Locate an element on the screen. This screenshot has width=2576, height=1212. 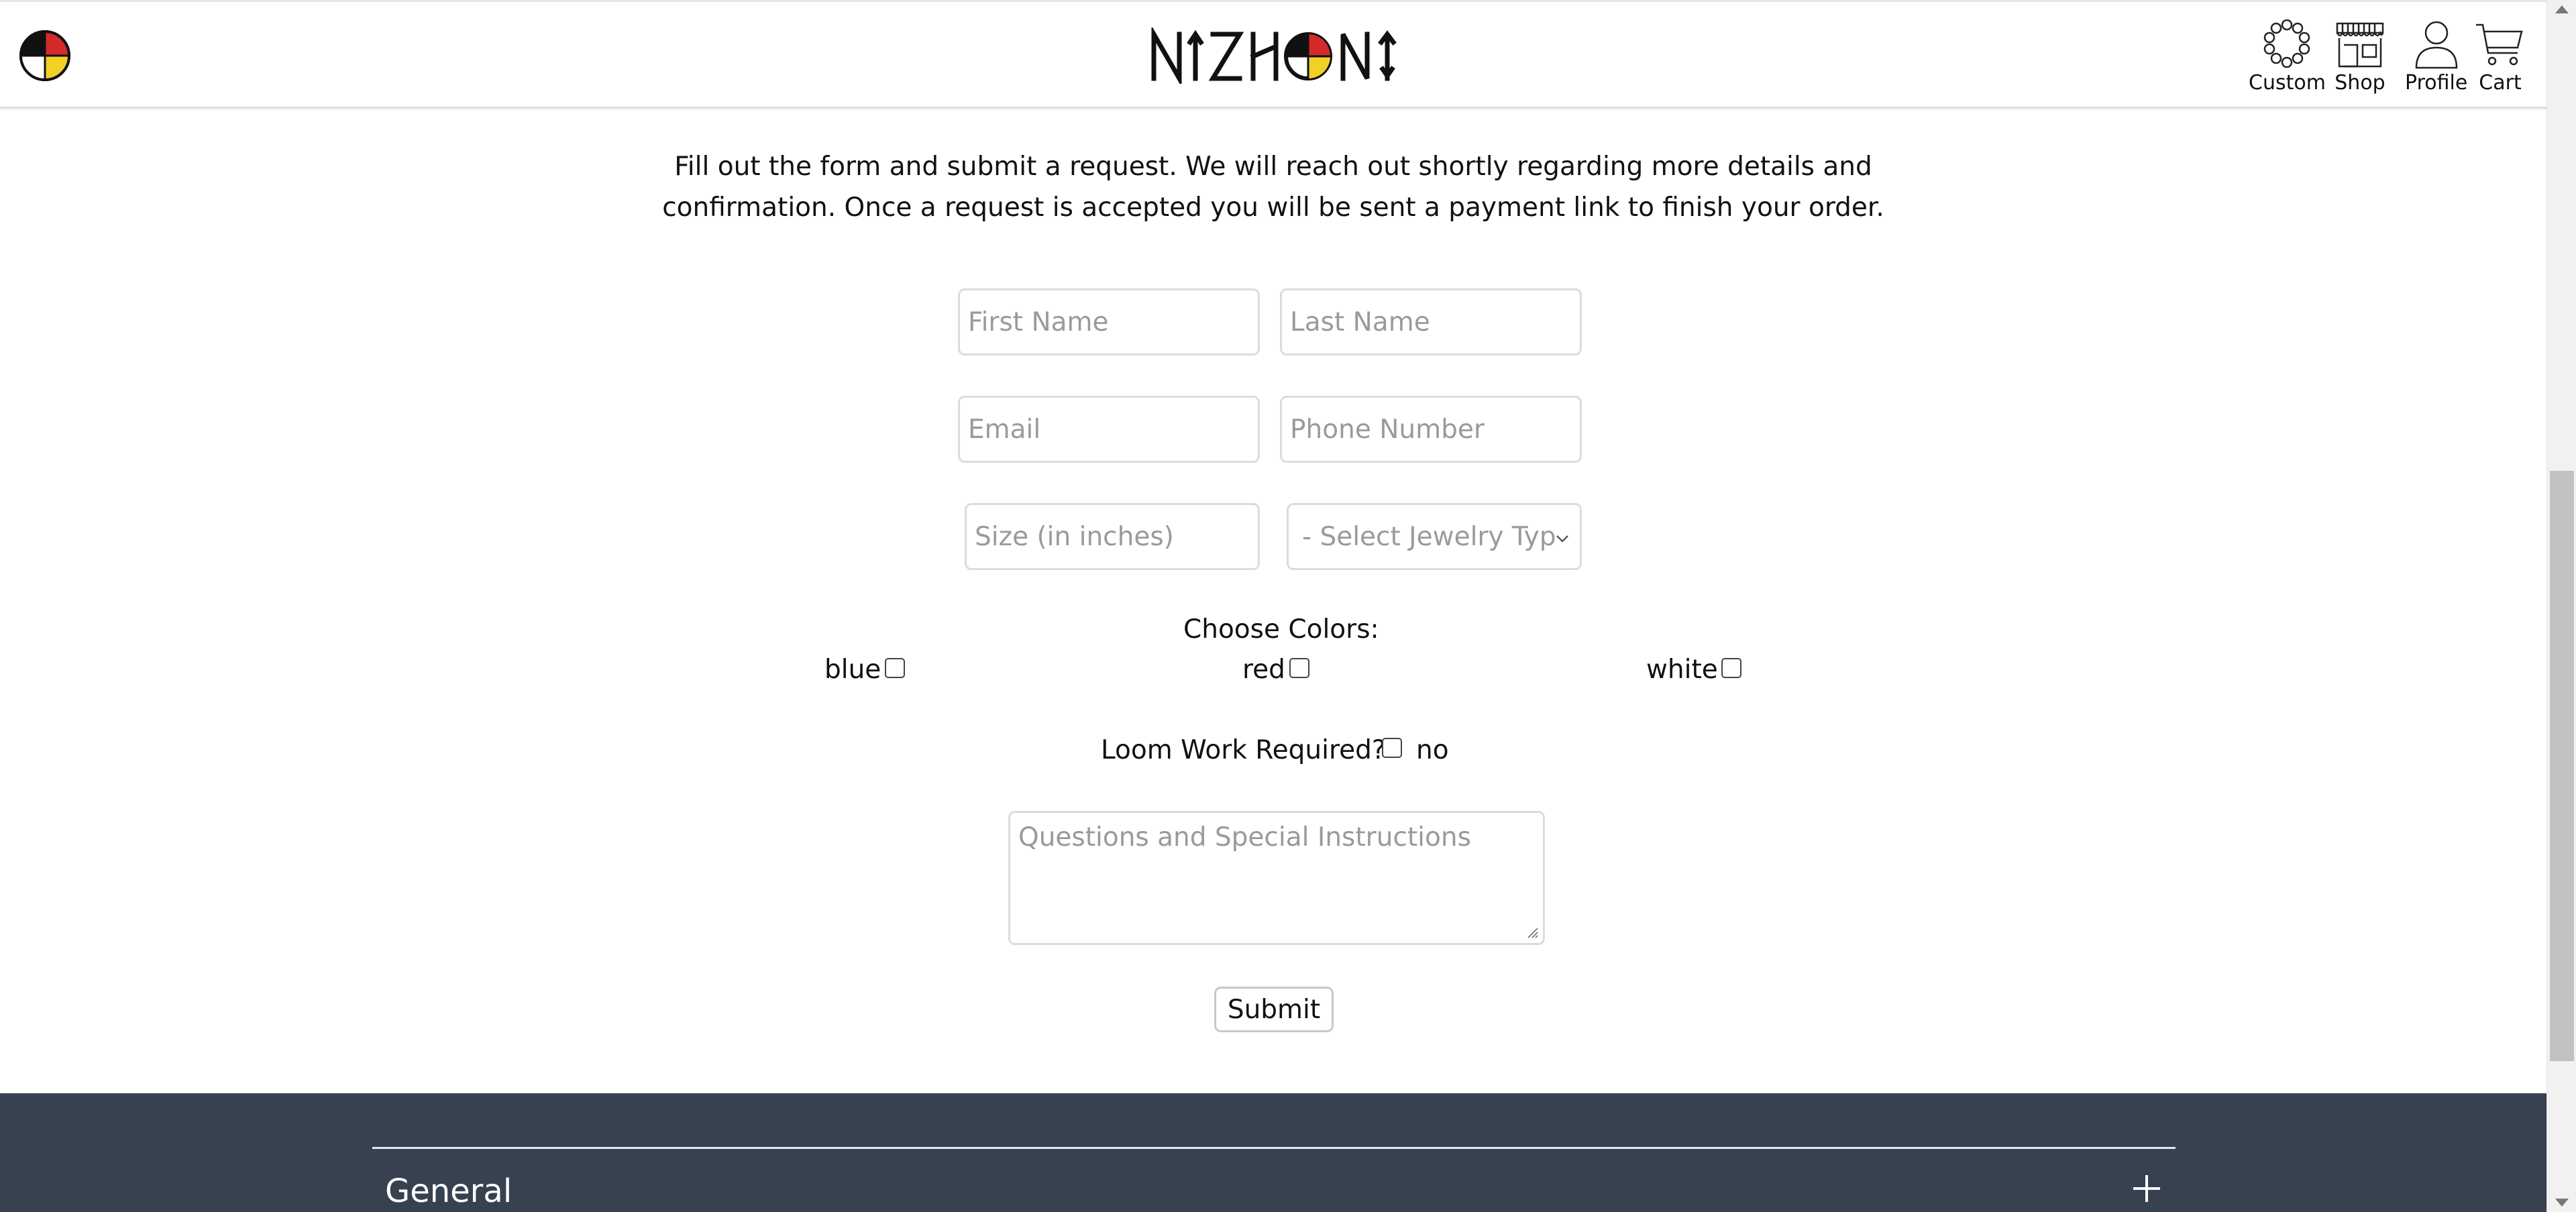
email-input is located at coordinates (1109, 429).